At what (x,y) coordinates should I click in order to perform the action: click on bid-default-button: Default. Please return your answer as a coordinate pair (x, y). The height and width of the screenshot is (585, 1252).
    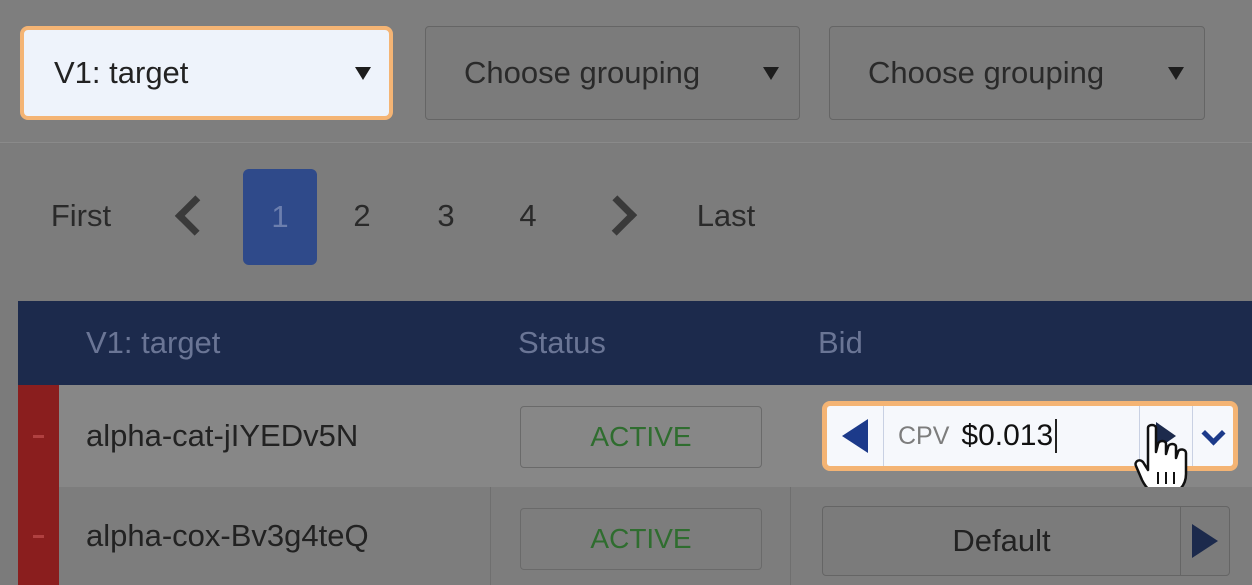
    Looking at the image, I should click on (1002, 541).